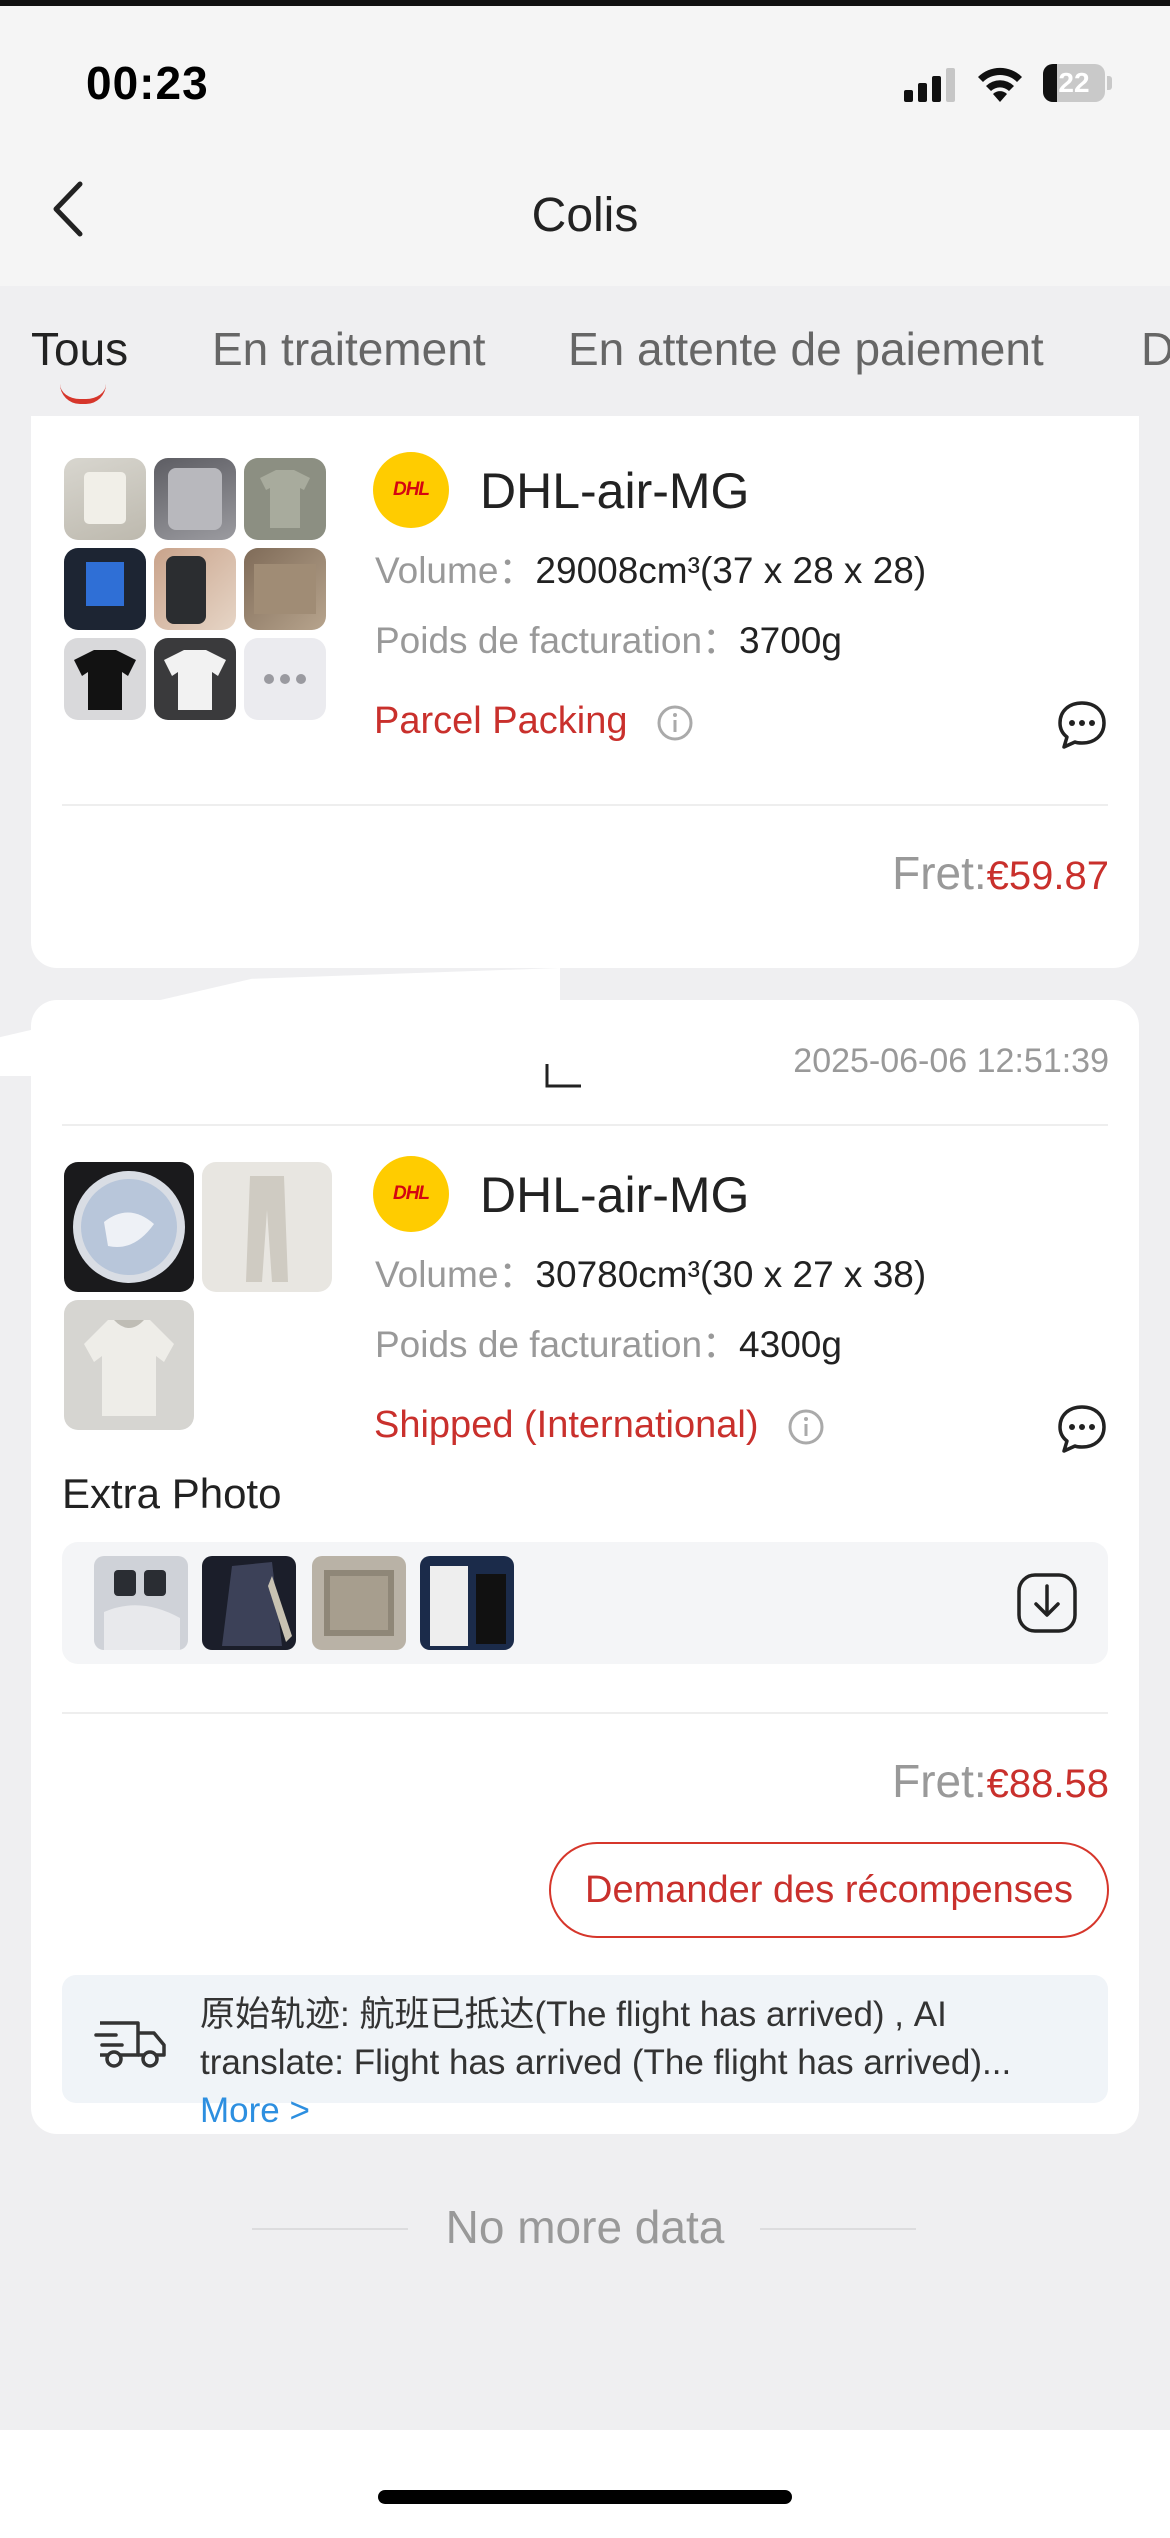 This screenshot has height=2538, width=1170. What do you see at coordinates (829, 1890) in the screenshot?
I see `request-rewards-button: Demander des récompenses` at bounding box center [829, 1890].